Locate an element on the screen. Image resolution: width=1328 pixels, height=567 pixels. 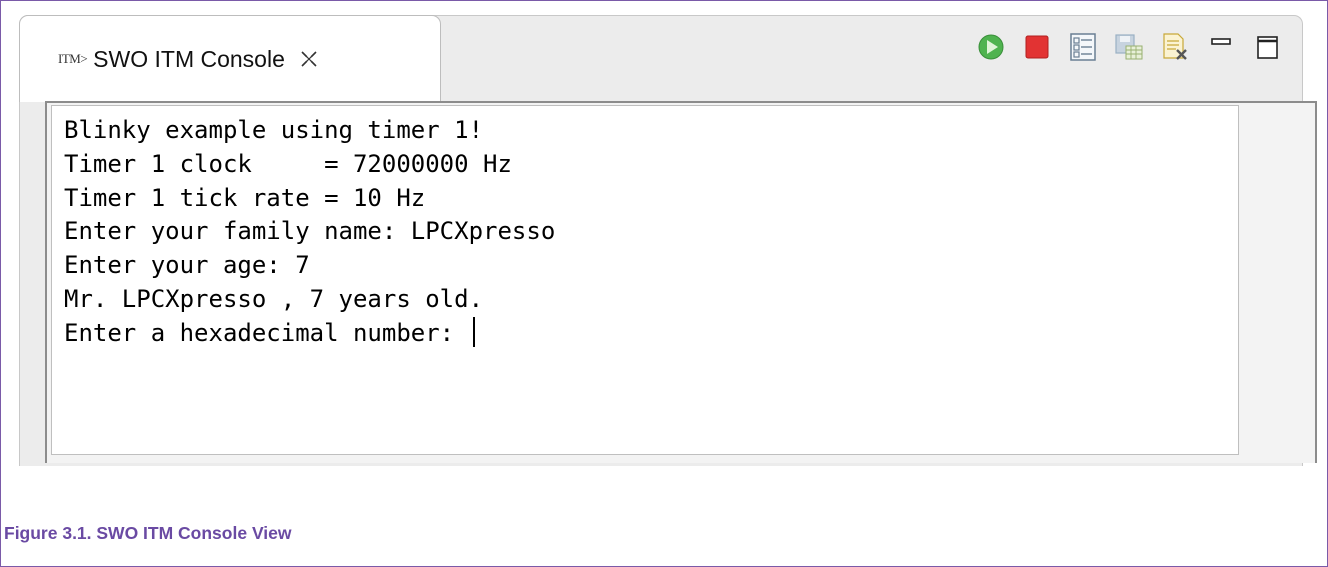
itm-icon: ITM> is located at coordinates (73, 58).